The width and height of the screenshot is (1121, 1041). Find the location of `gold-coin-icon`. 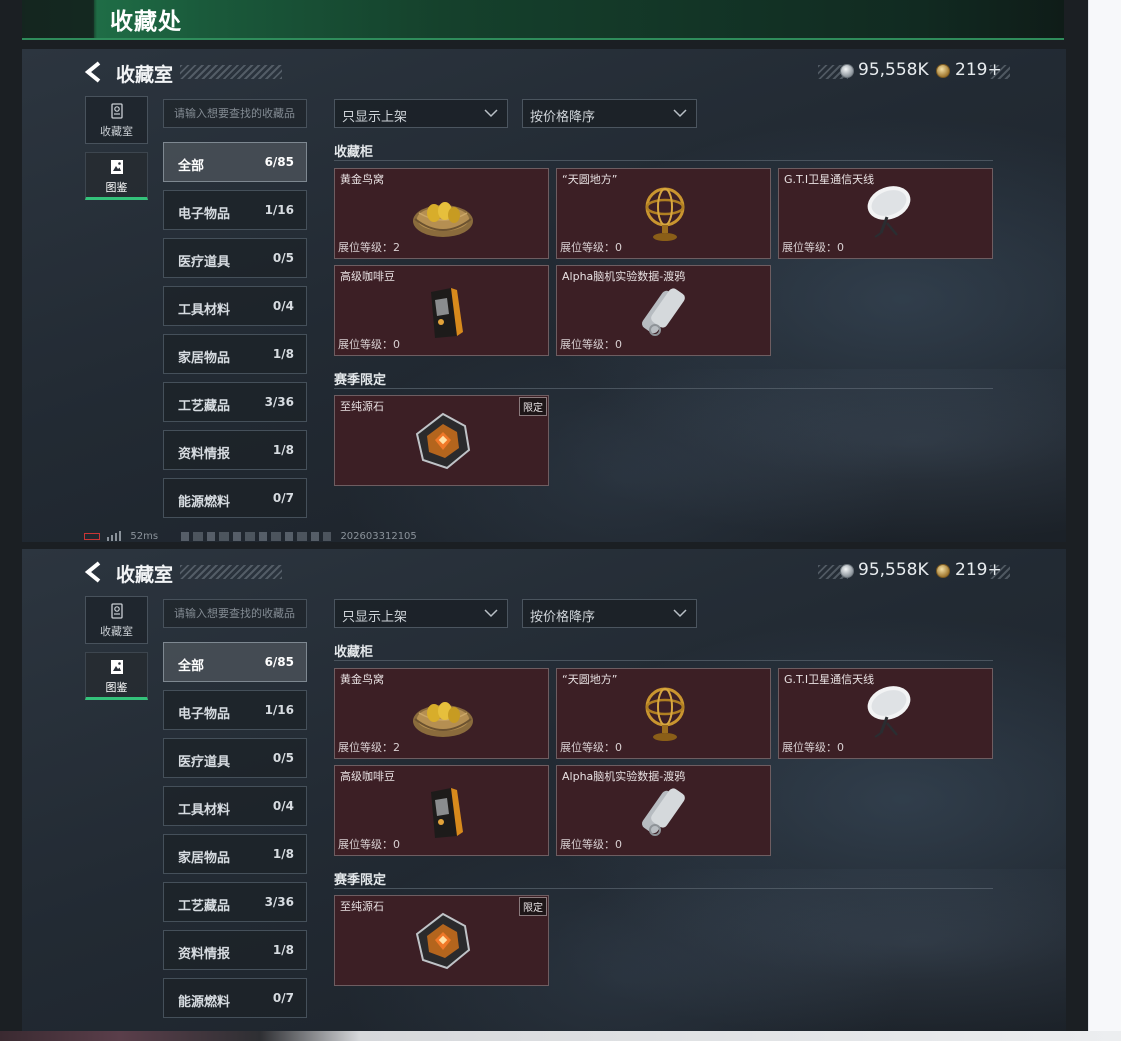

gold-coin-icon is located at coordinates (943, 71).